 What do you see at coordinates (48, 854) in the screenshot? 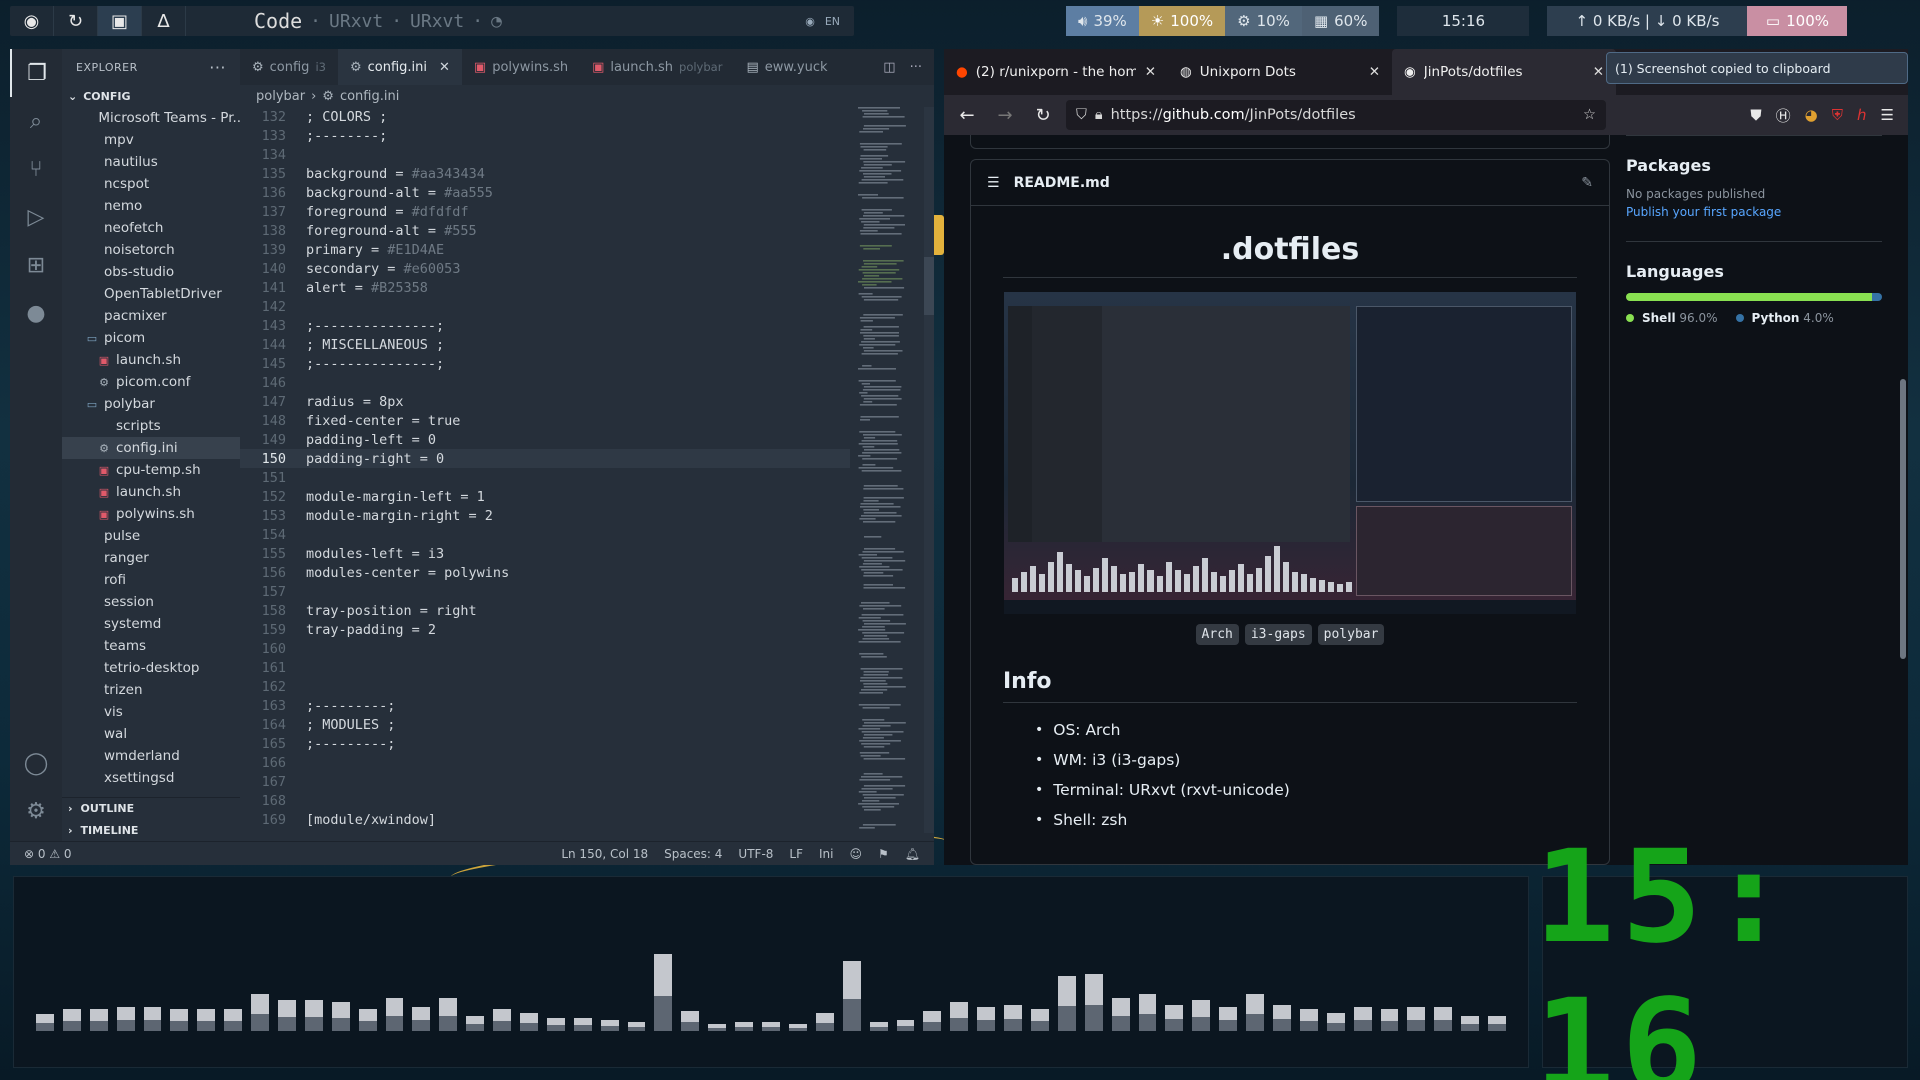
I see `problems-indicator: ⊗ 0 ⚠ 0` at bounding box center [48, 854].